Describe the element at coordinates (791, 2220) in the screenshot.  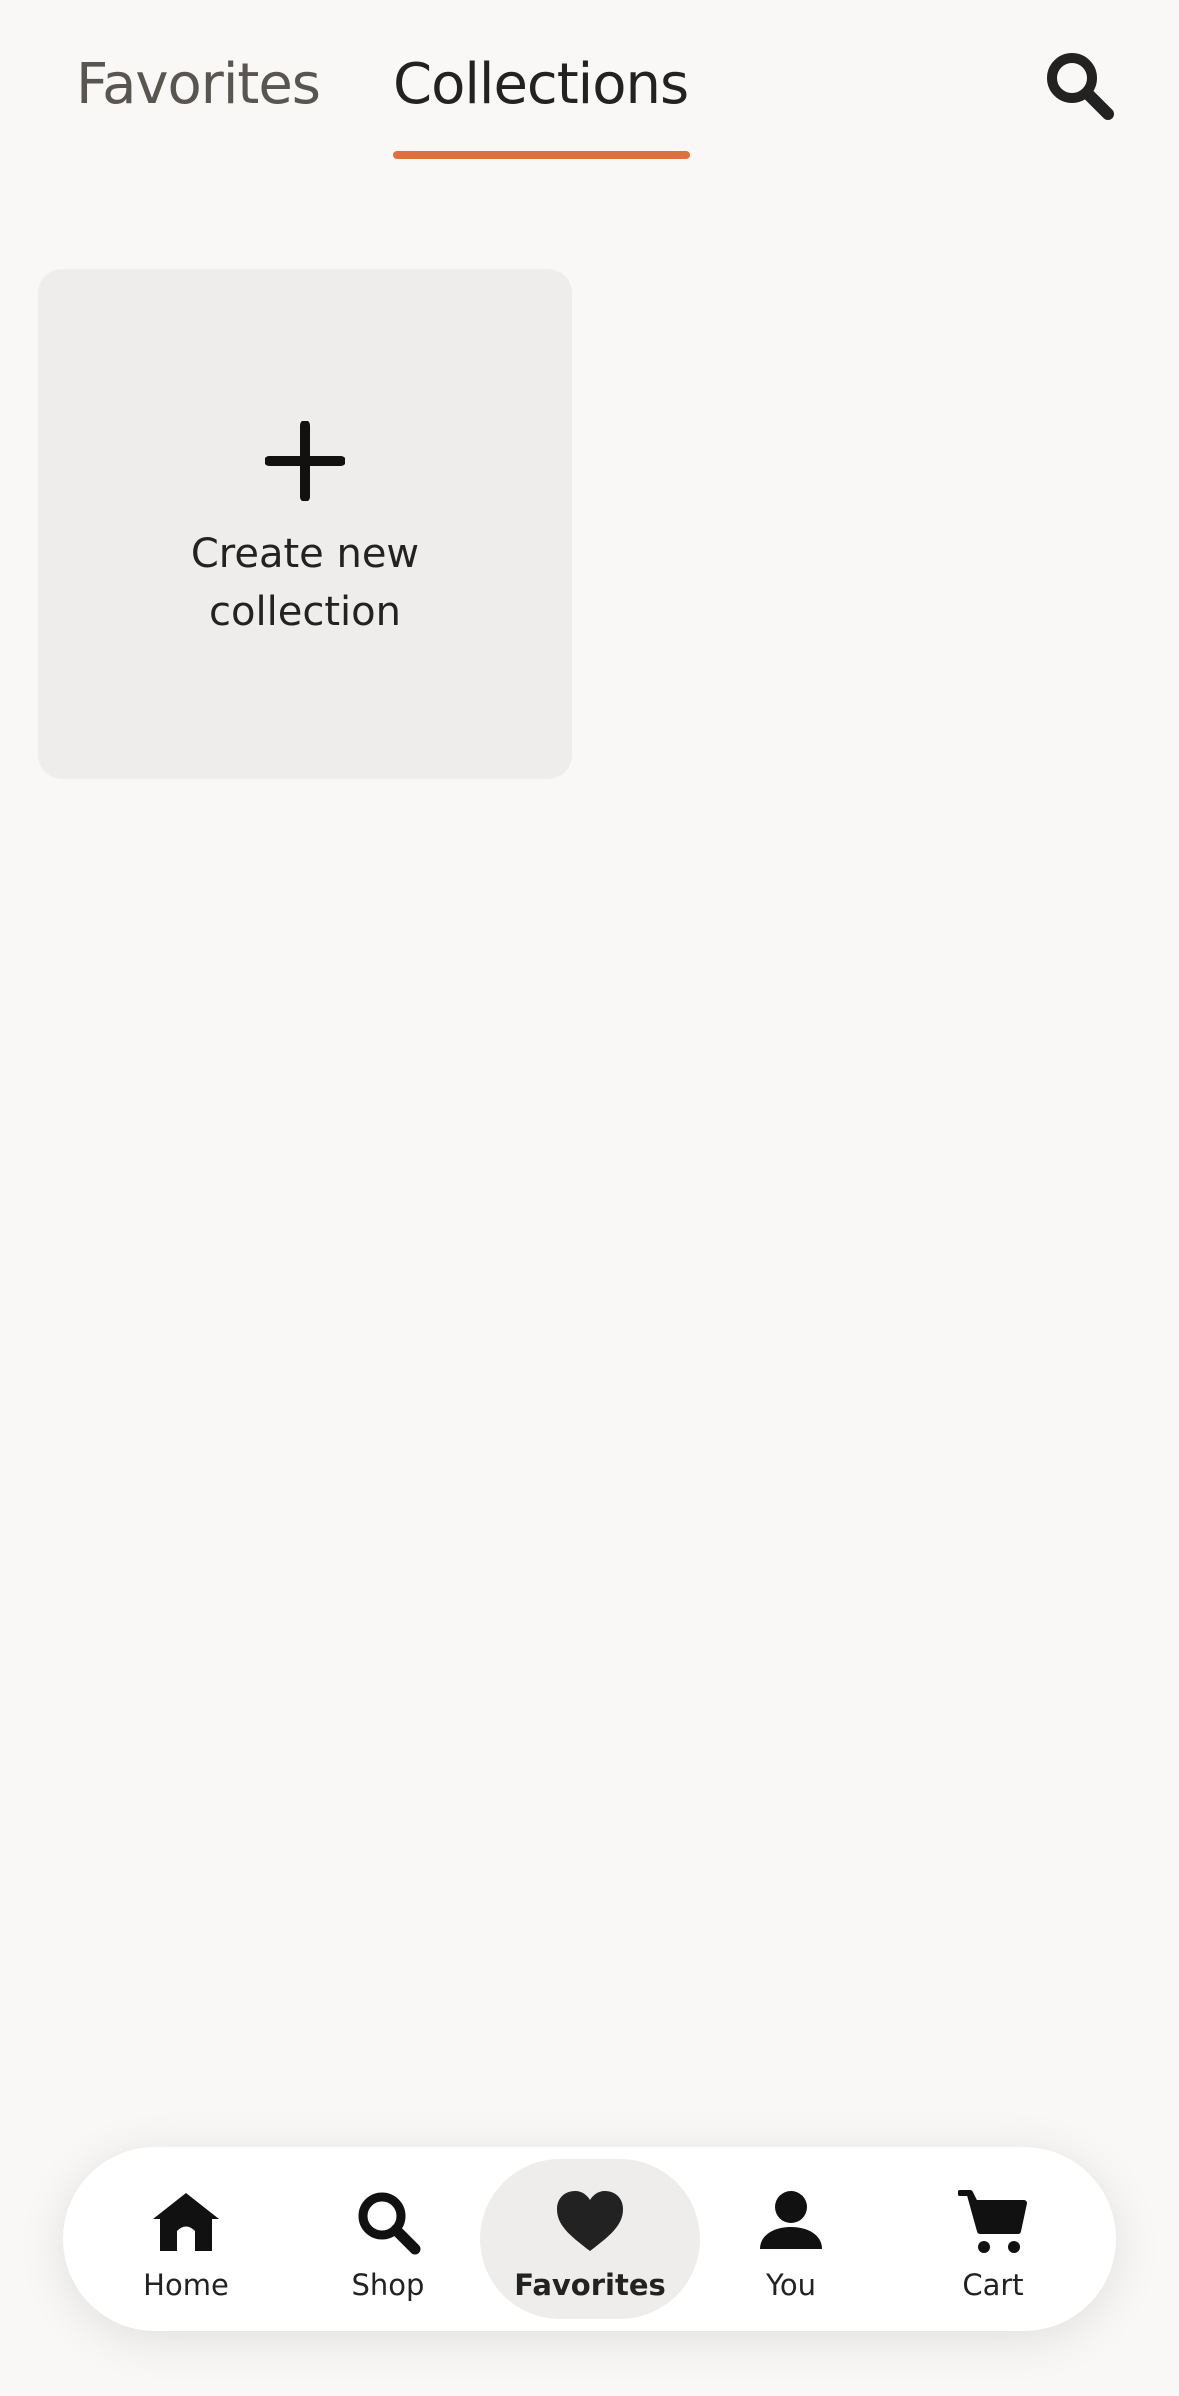
I see `person-icon` at that location.